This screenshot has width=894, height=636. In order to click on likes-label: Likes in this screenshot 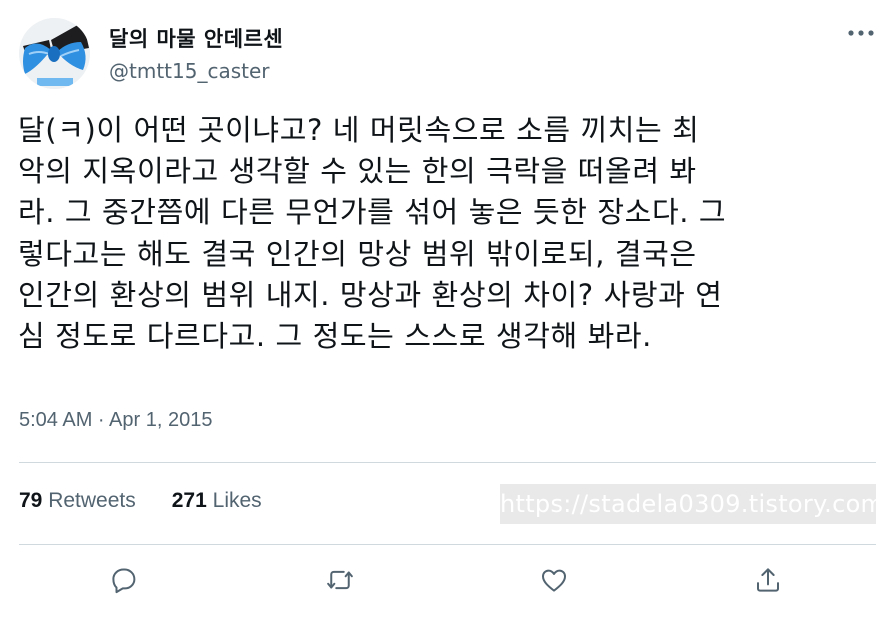, I will do `click(237, 500)`.